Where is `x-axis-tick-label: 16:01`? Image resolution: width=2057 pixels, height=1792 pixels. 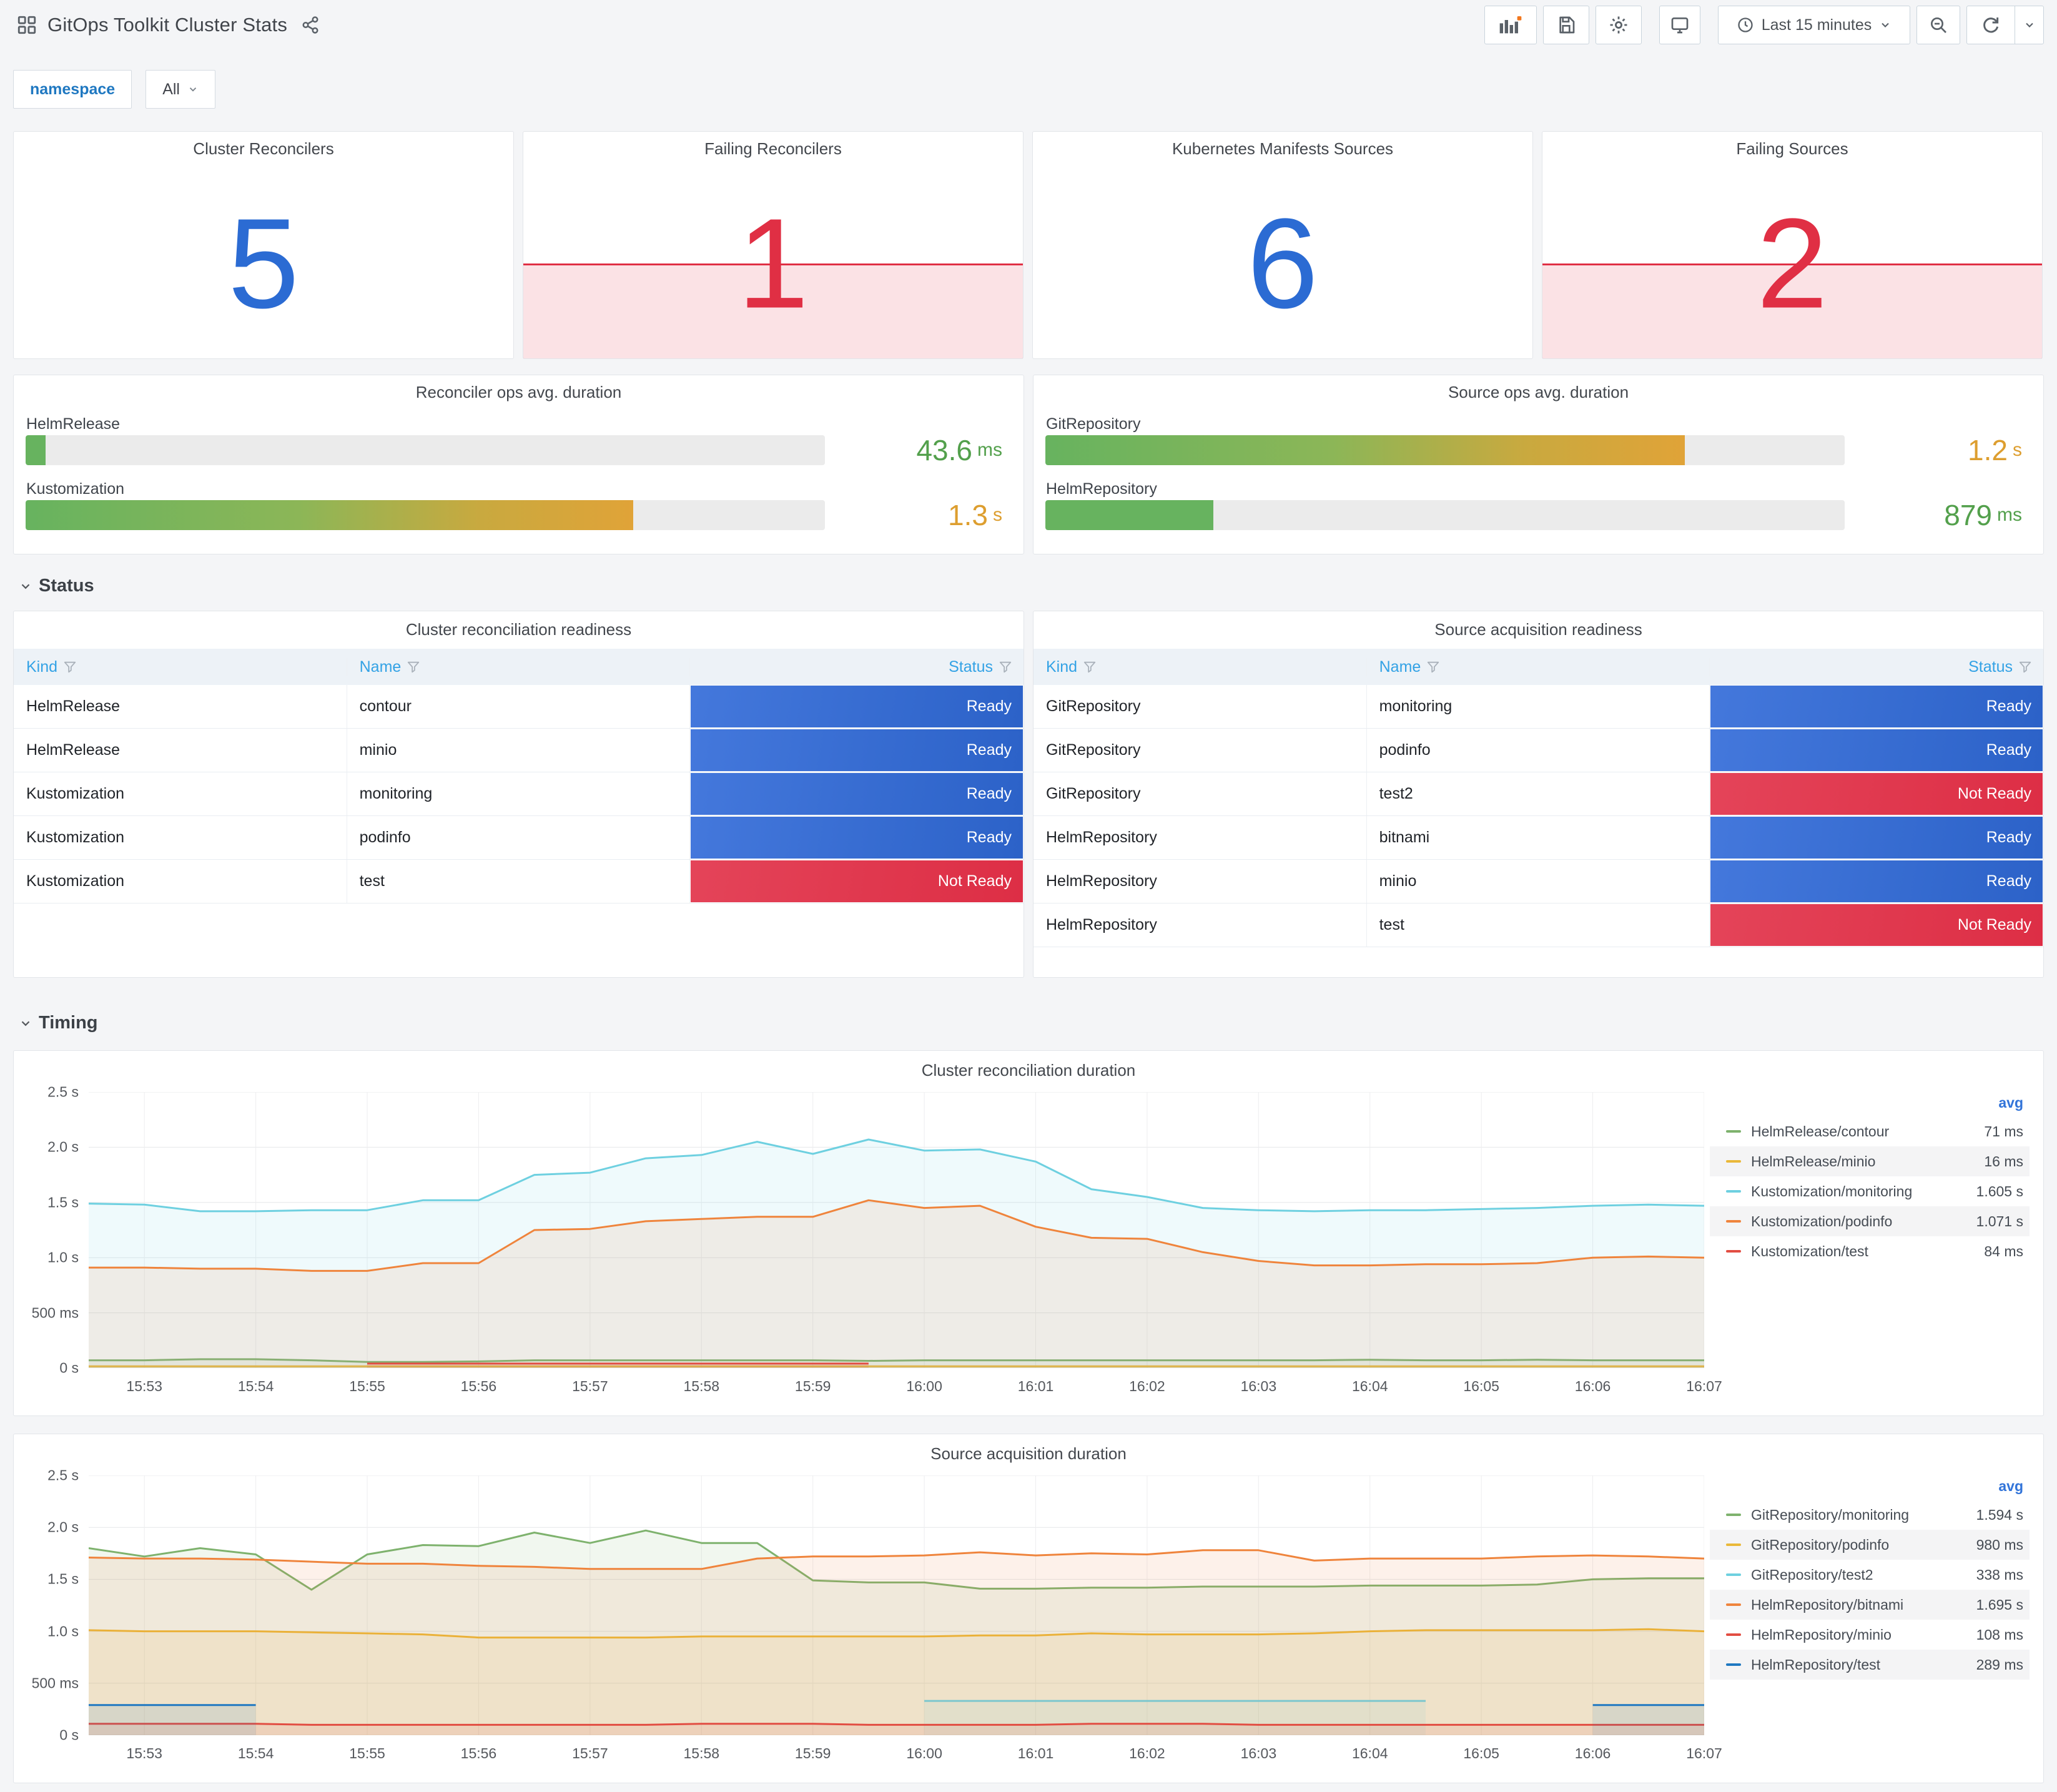
x-axis-tick-label: 16:01 is located at coordinates (1035, 1386).